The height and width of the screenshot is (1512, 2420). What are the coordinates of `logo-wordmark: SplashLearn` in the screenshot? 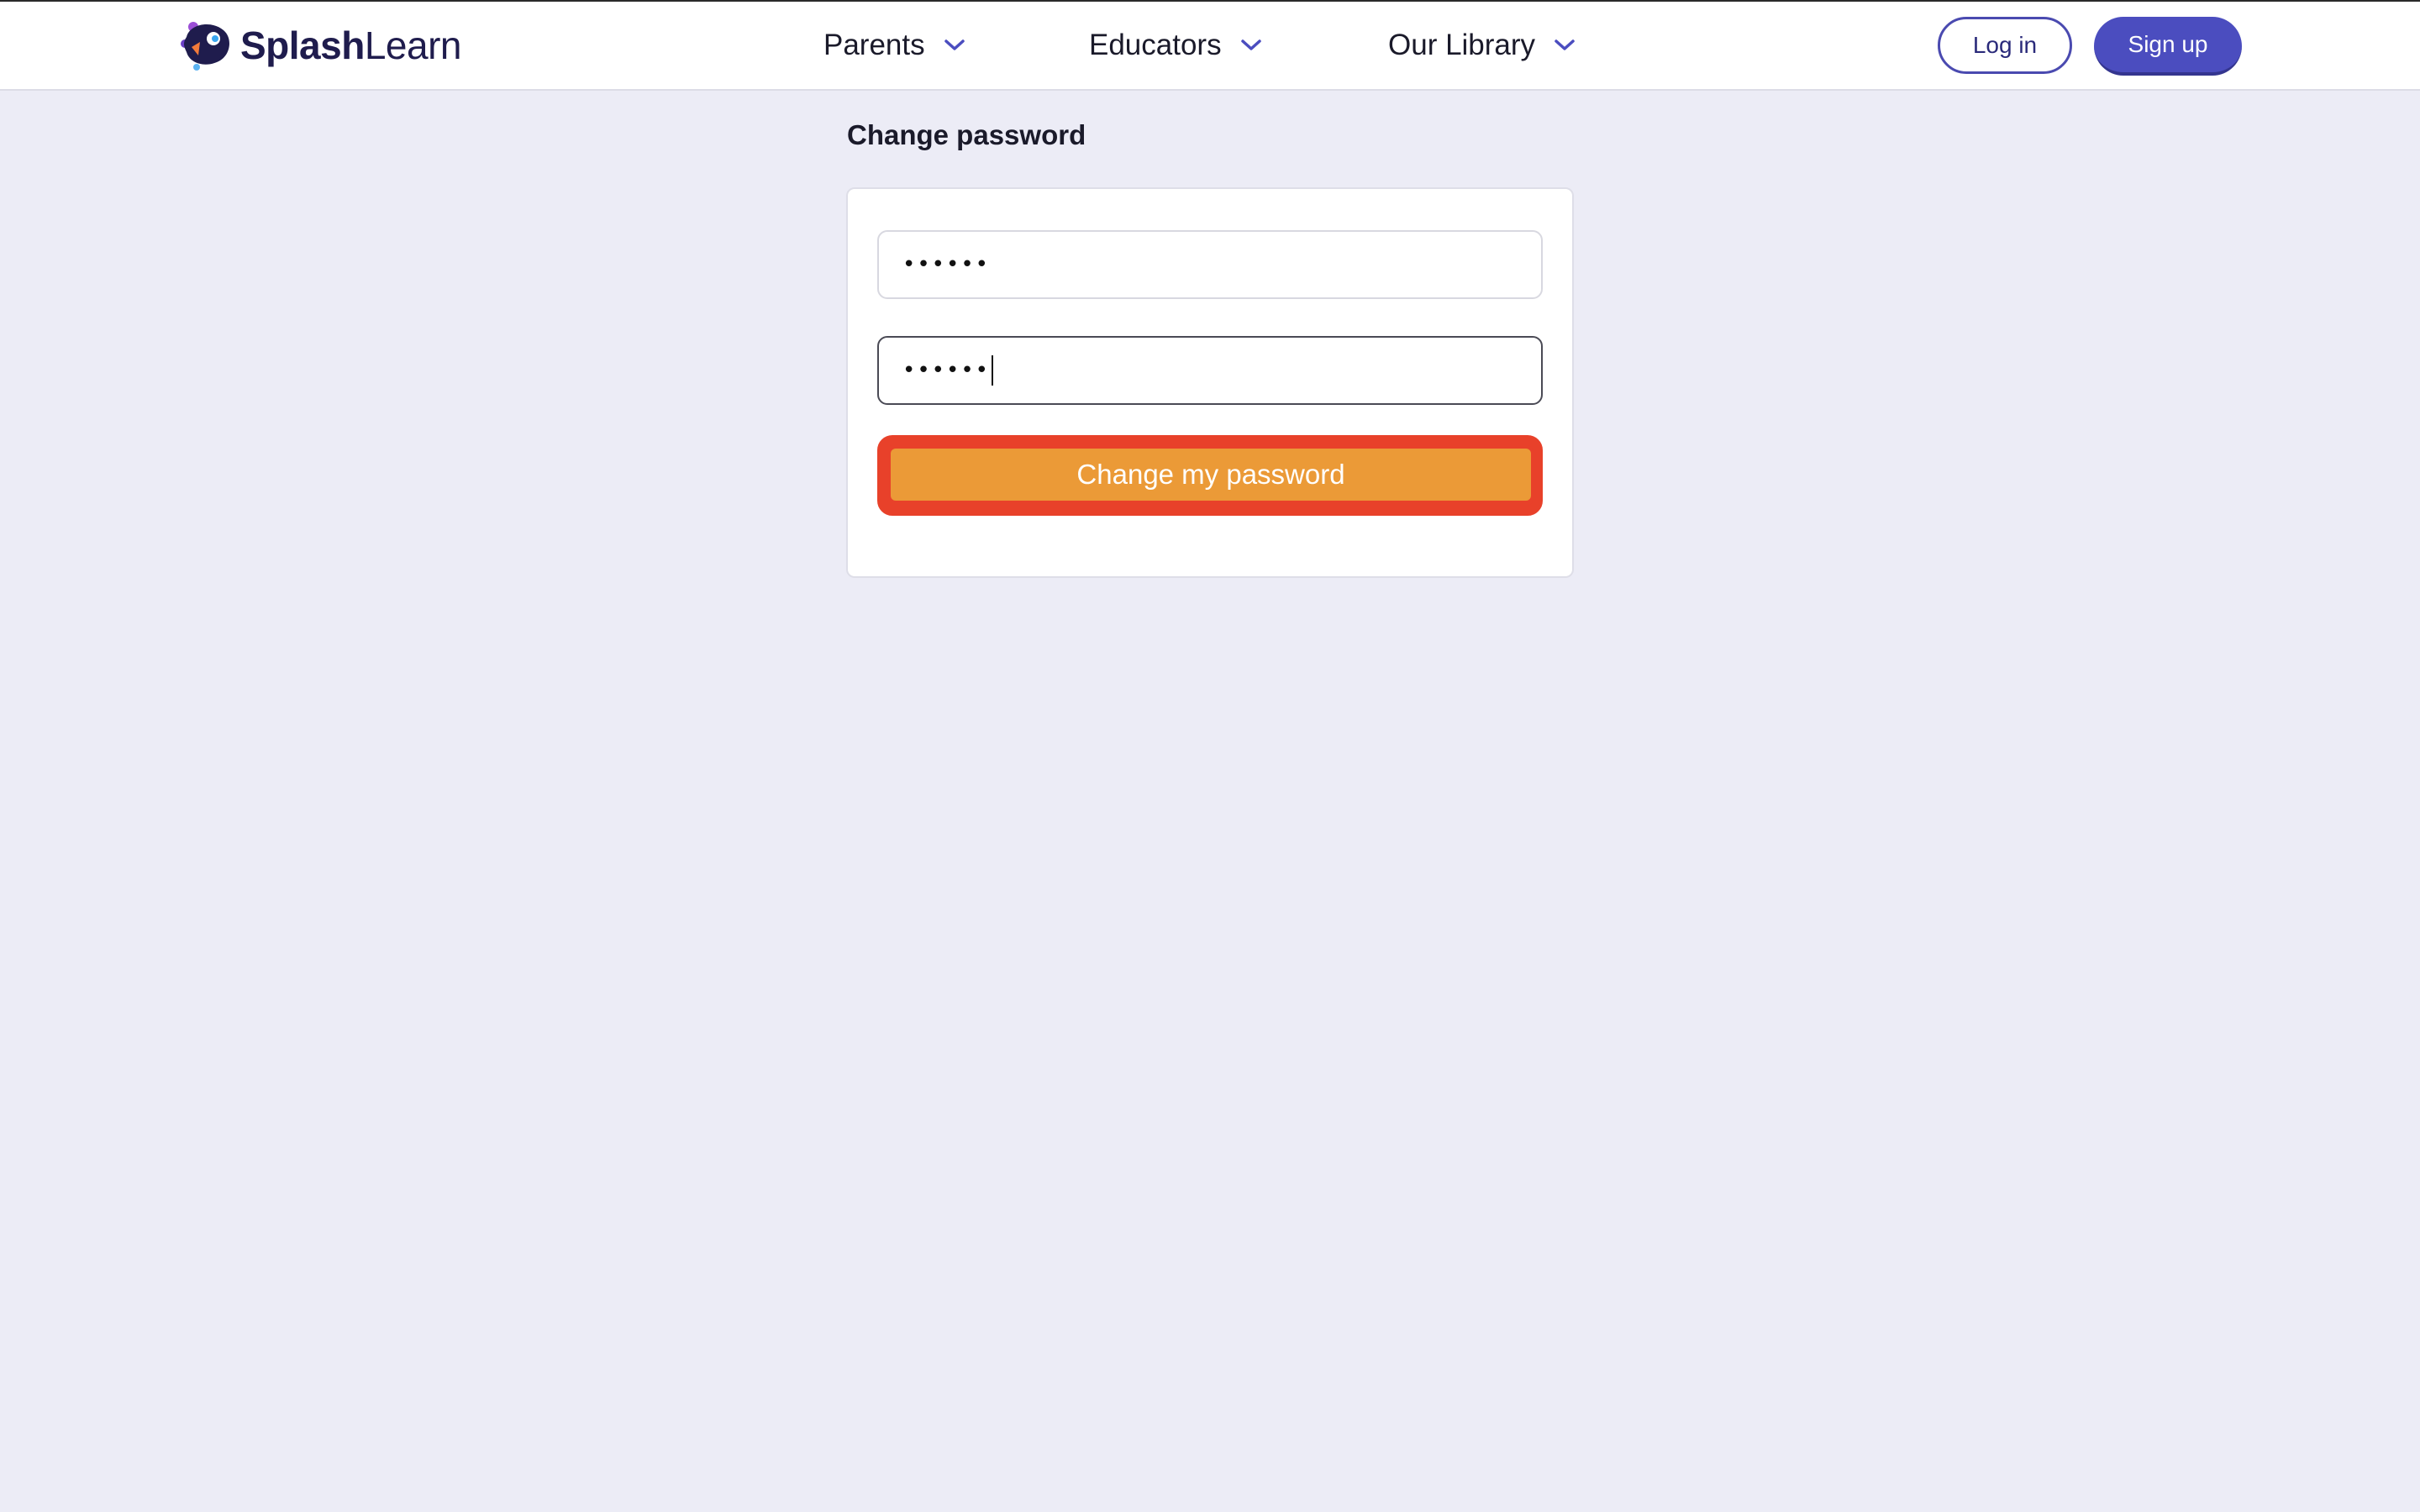 It's located at (351, 45).